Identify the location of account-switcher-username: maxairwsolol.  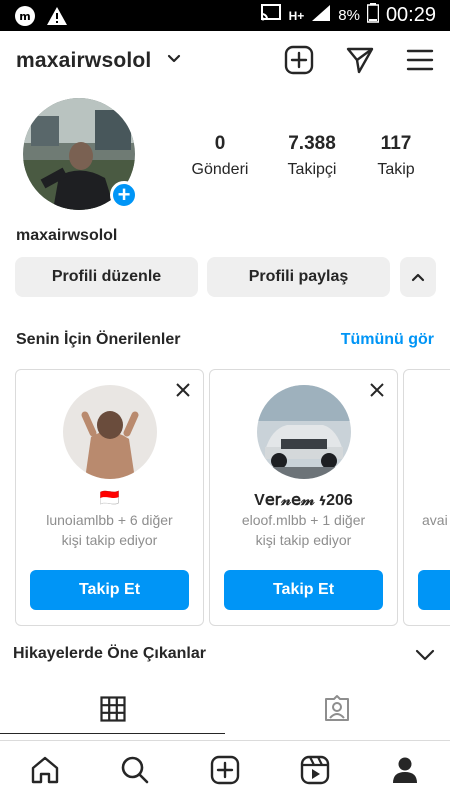
(83, 61).